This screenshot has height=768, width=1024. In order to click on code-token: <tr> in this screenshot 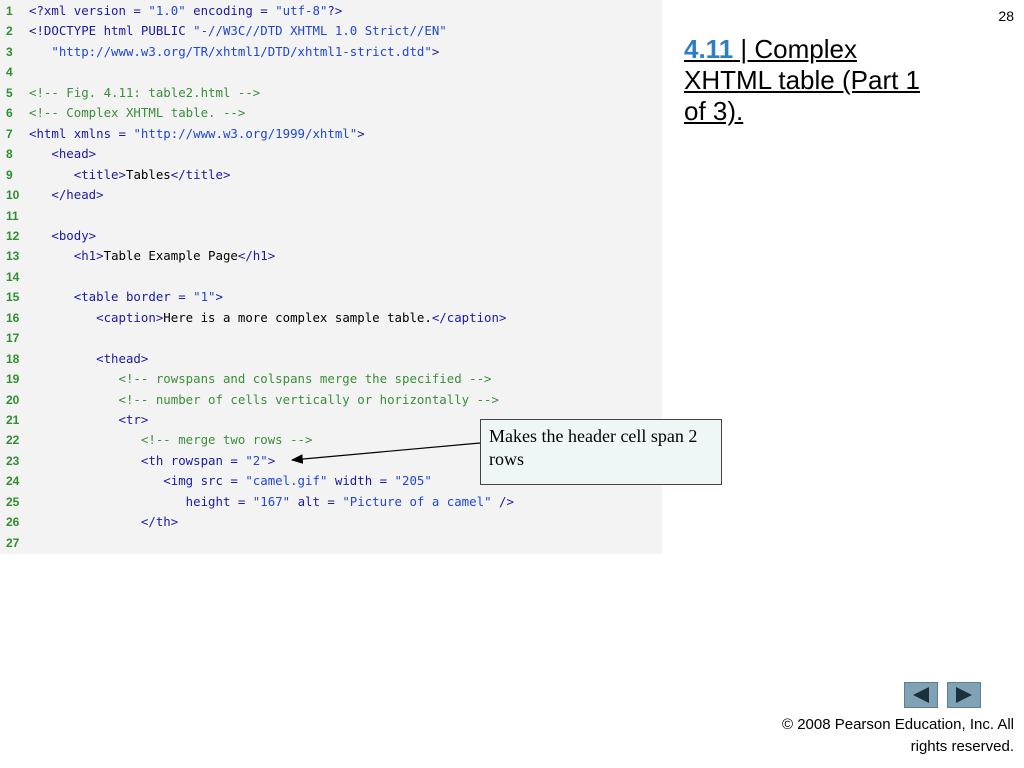, I will do `click(89, 419)`.